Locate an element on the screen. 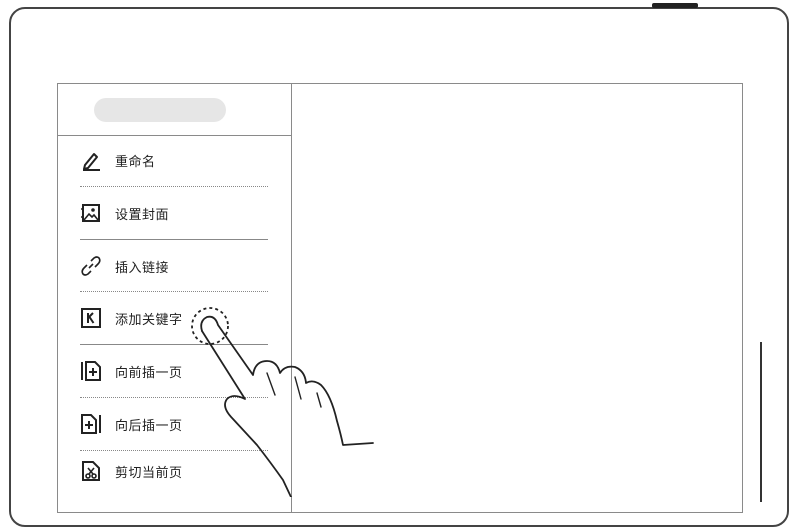  scrollbar is located at coordinates (761, 422).